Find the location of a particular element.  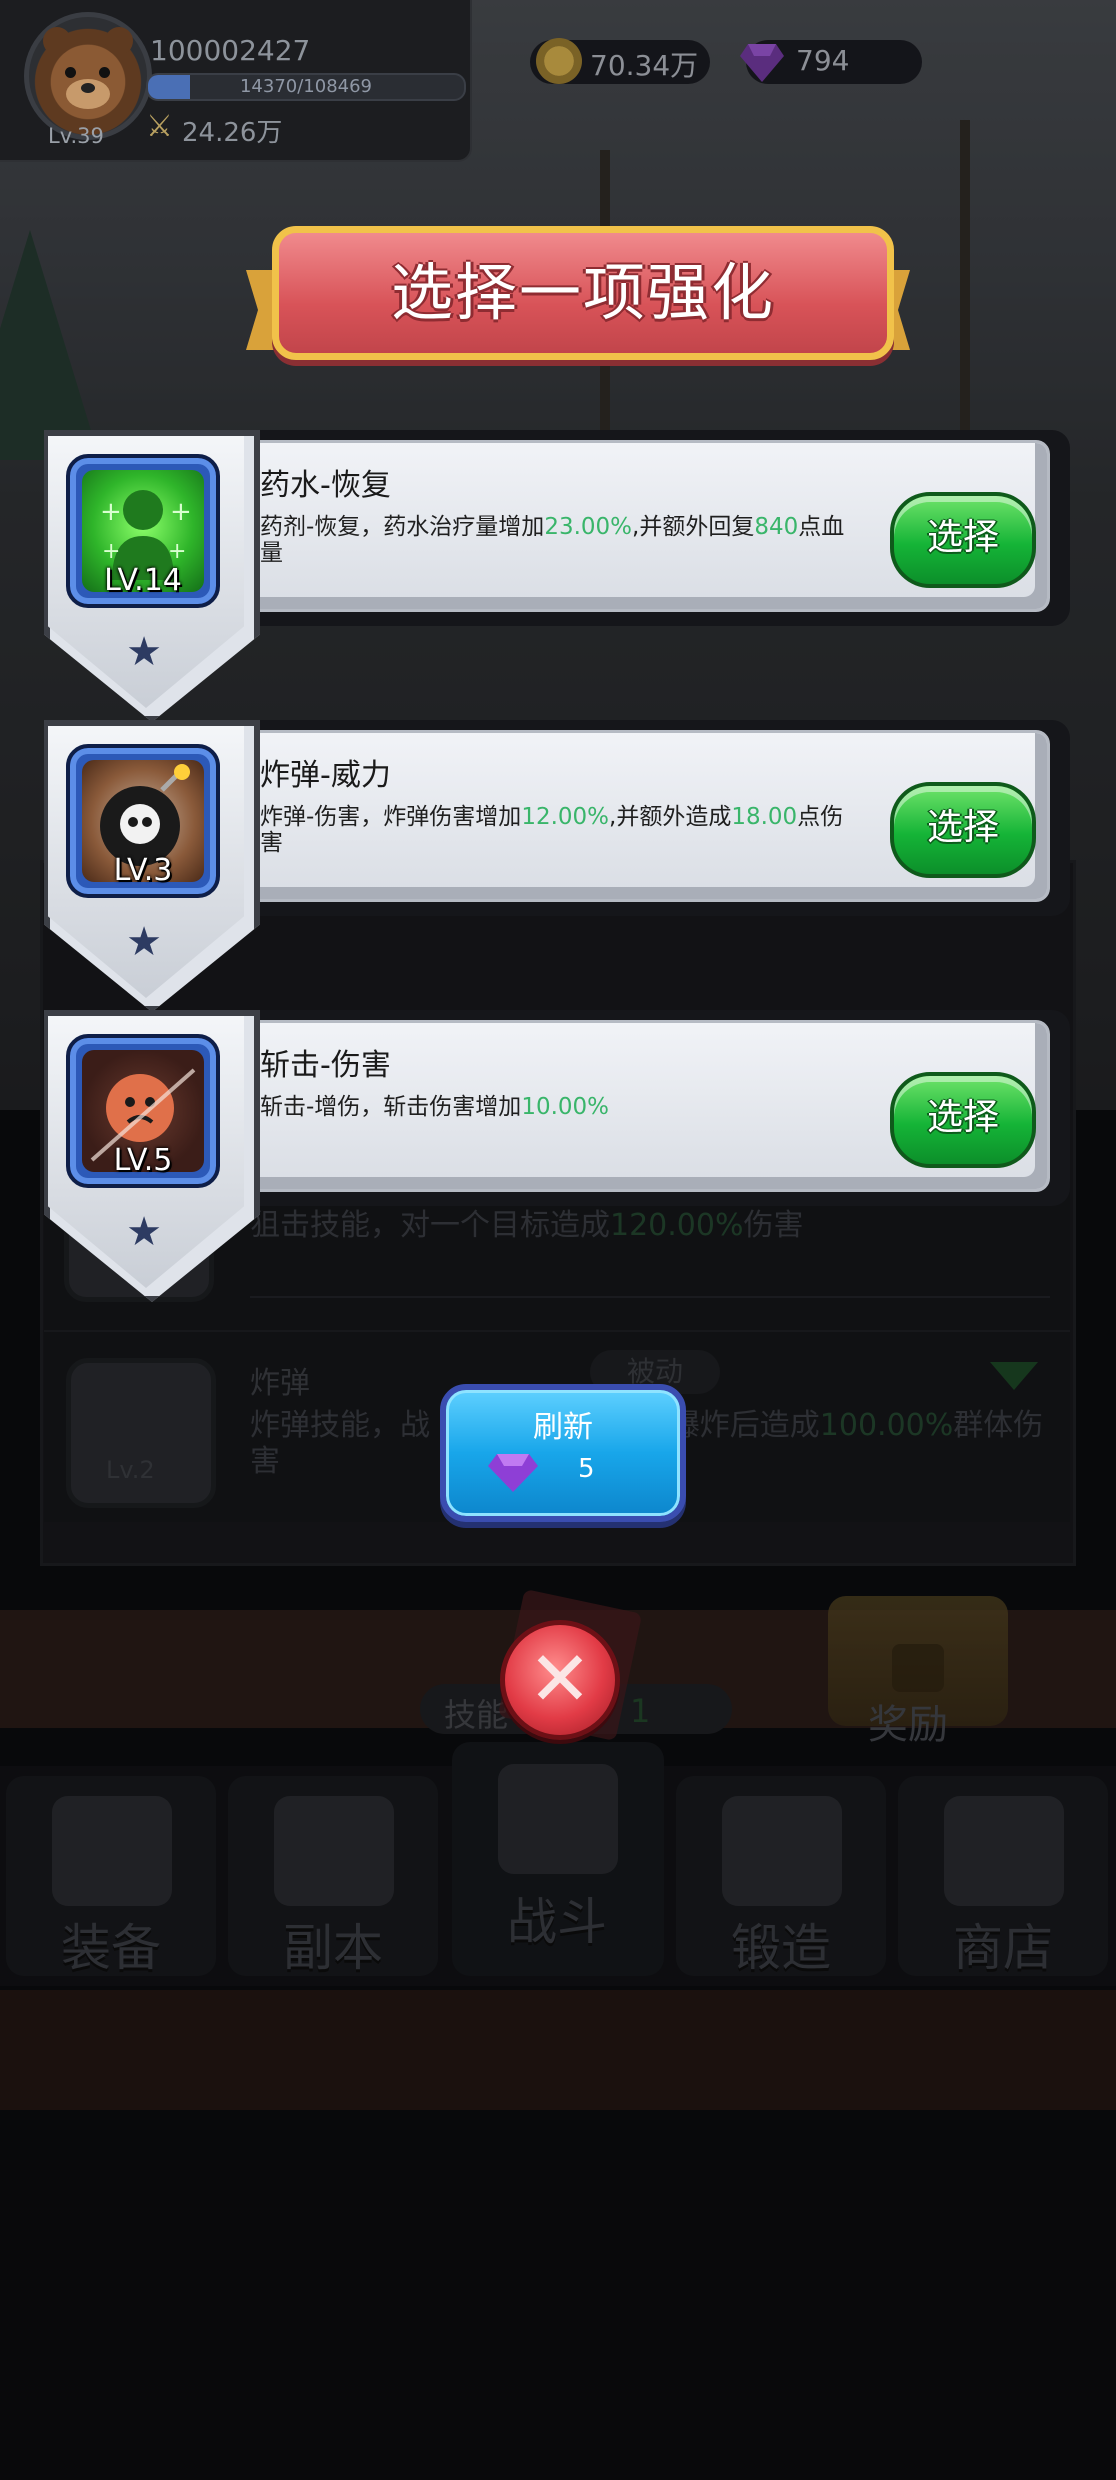

option-desc: 斩击-增伤，斩击伤害增加10.00% is located at coordinates (435, 1107).